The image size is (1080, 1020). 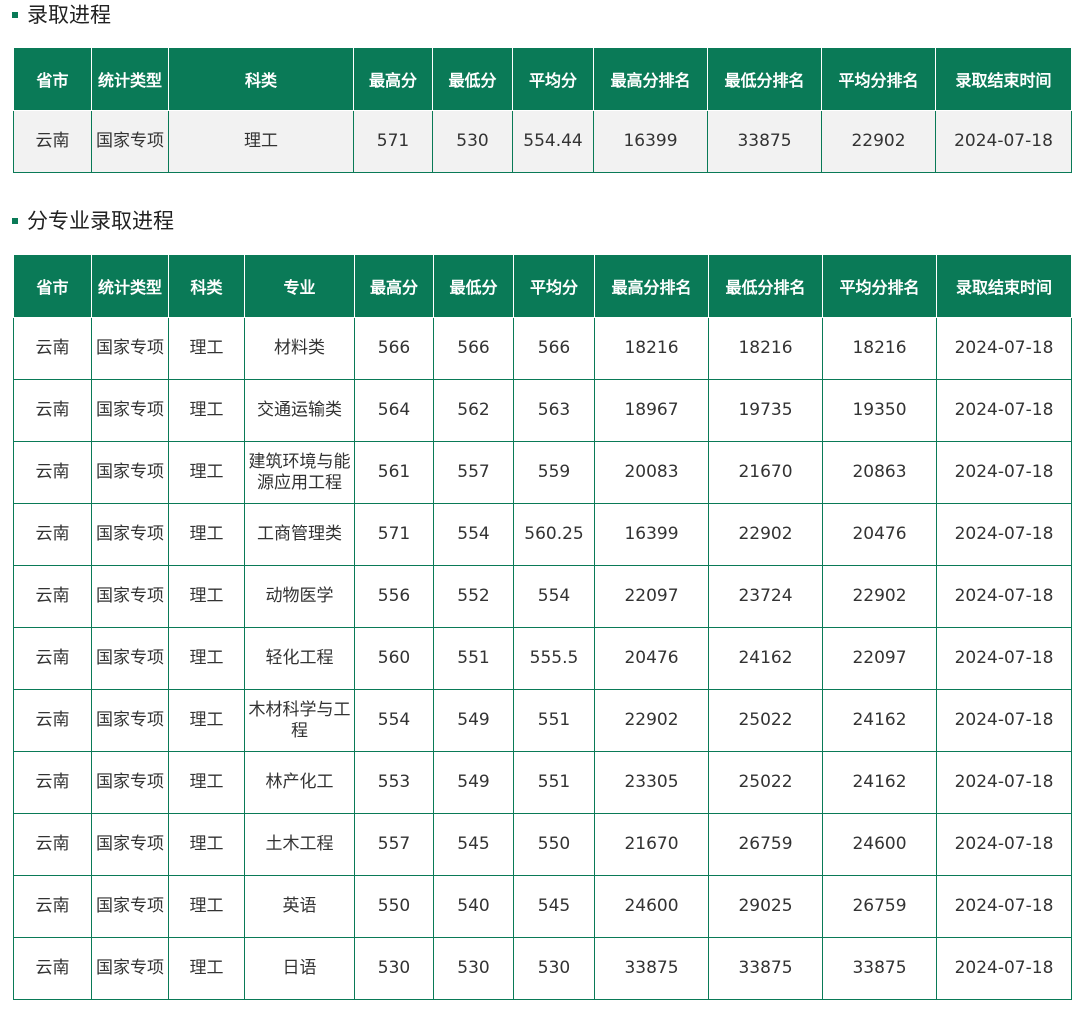 I want to click on section-title-admission-progress: 录取进程, so click(x=61, y=15).